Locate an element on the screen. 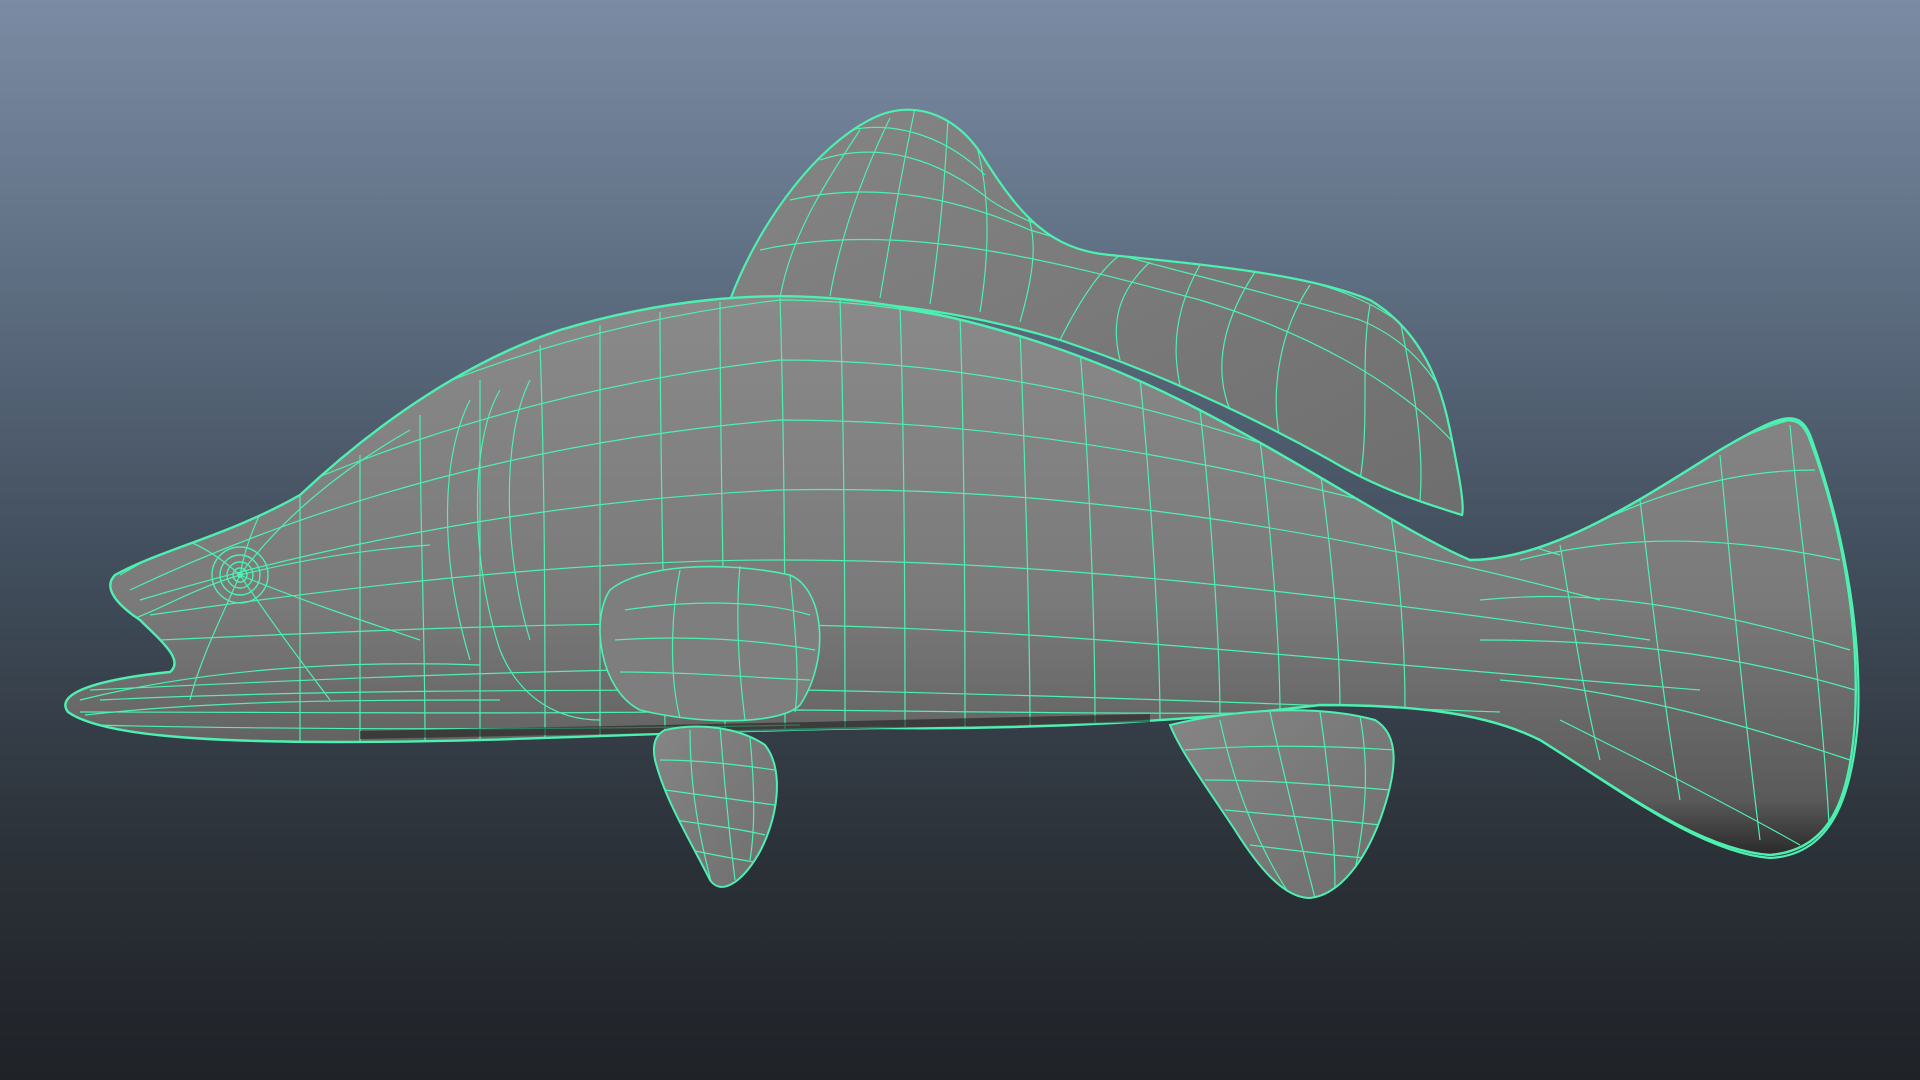  pectoral-fin is located at coordinates (710, 643).